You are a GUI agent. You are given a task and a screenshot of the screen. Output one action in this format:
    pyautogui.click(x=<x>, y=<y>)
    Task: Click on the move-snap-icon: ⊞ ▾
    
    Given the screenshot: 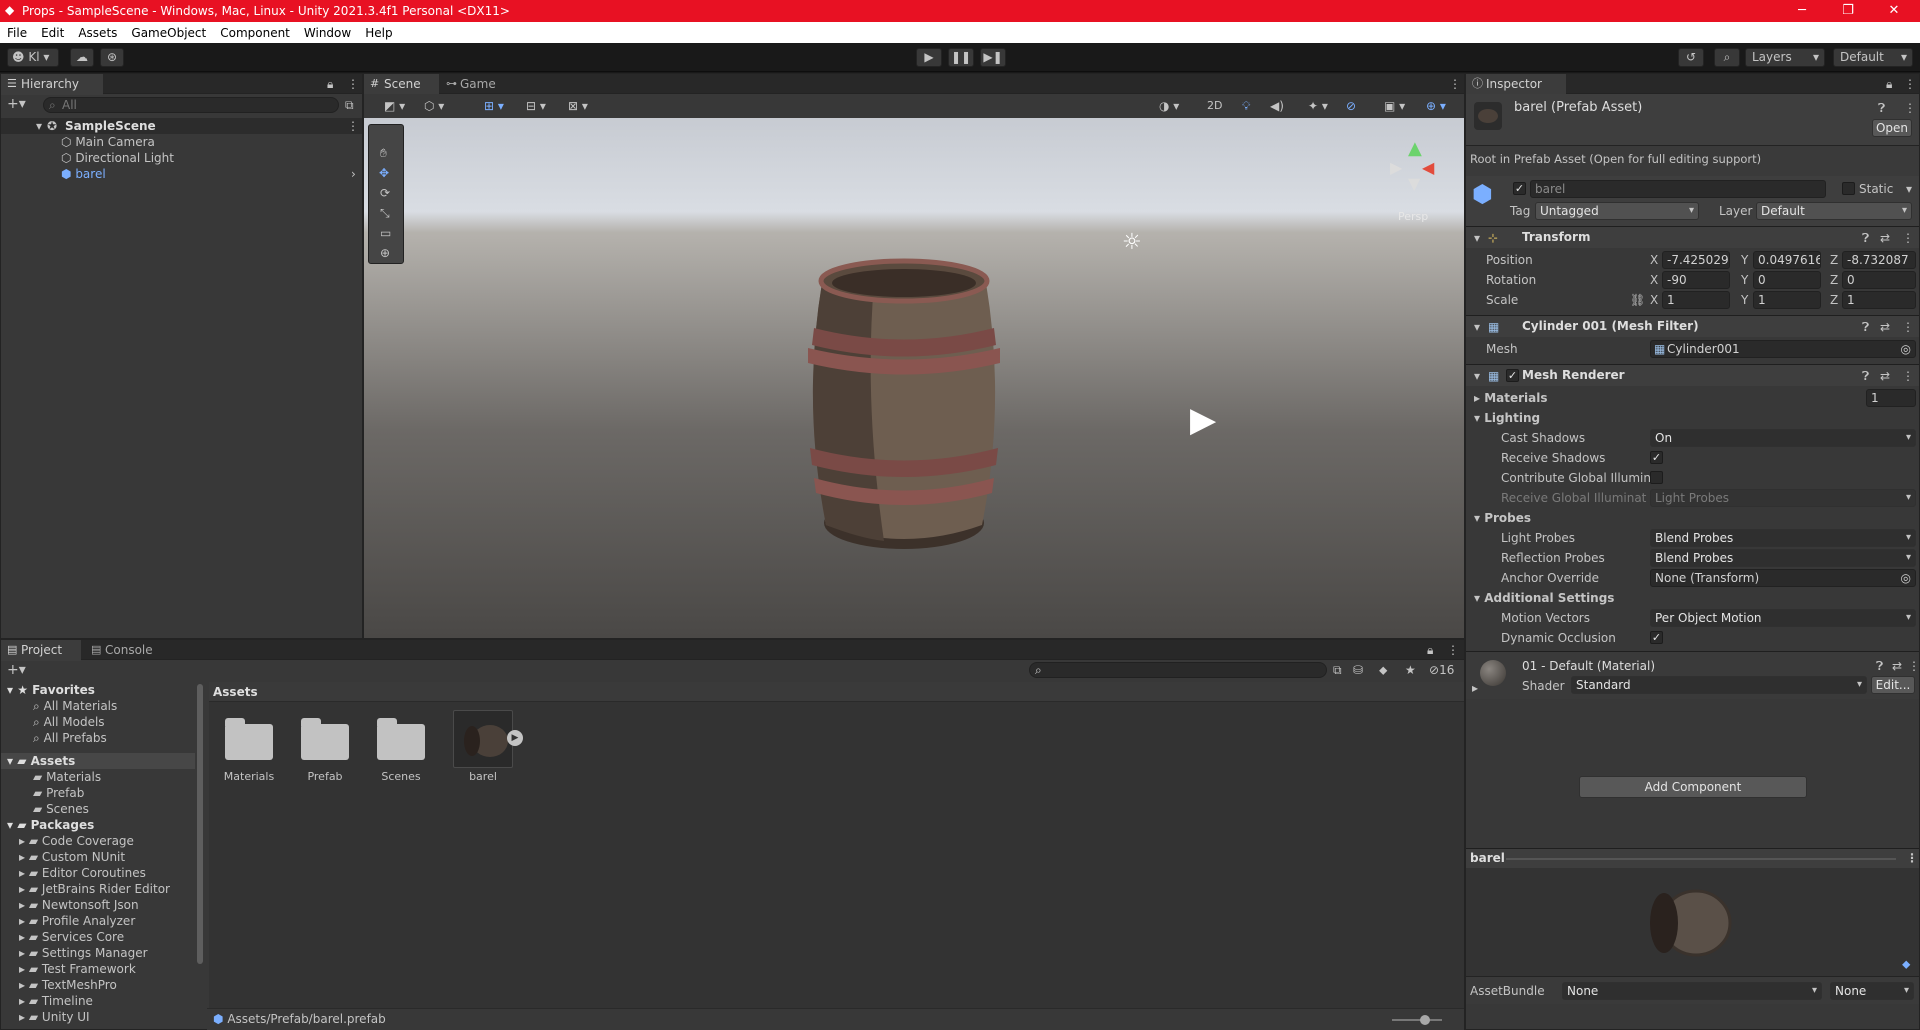 What is the action you would take?
    pyautogui.click(x=494, y=106)
    